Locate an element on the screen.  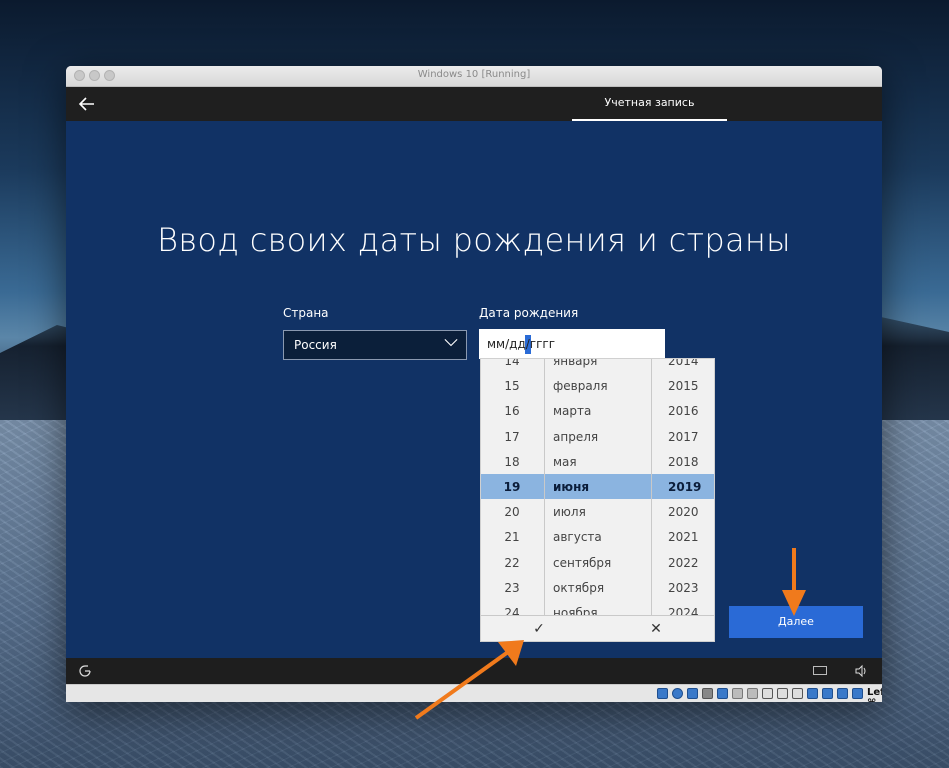
host-key-label: Left ⌘ is located at coordinates (874, 694).